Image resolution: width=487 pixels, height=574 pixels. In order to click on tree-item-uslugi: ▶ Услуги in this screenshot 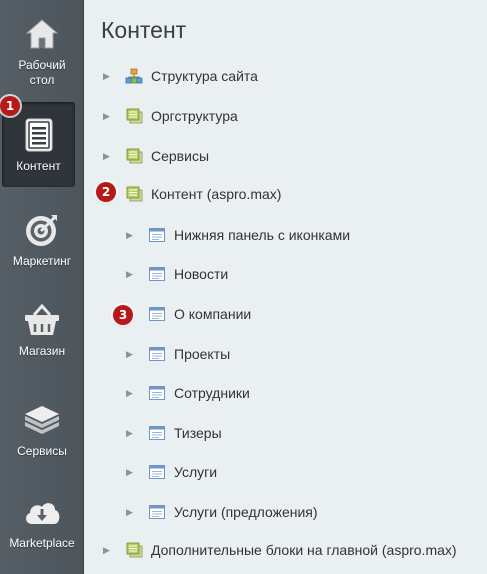, I will do `click(171, 472)`.